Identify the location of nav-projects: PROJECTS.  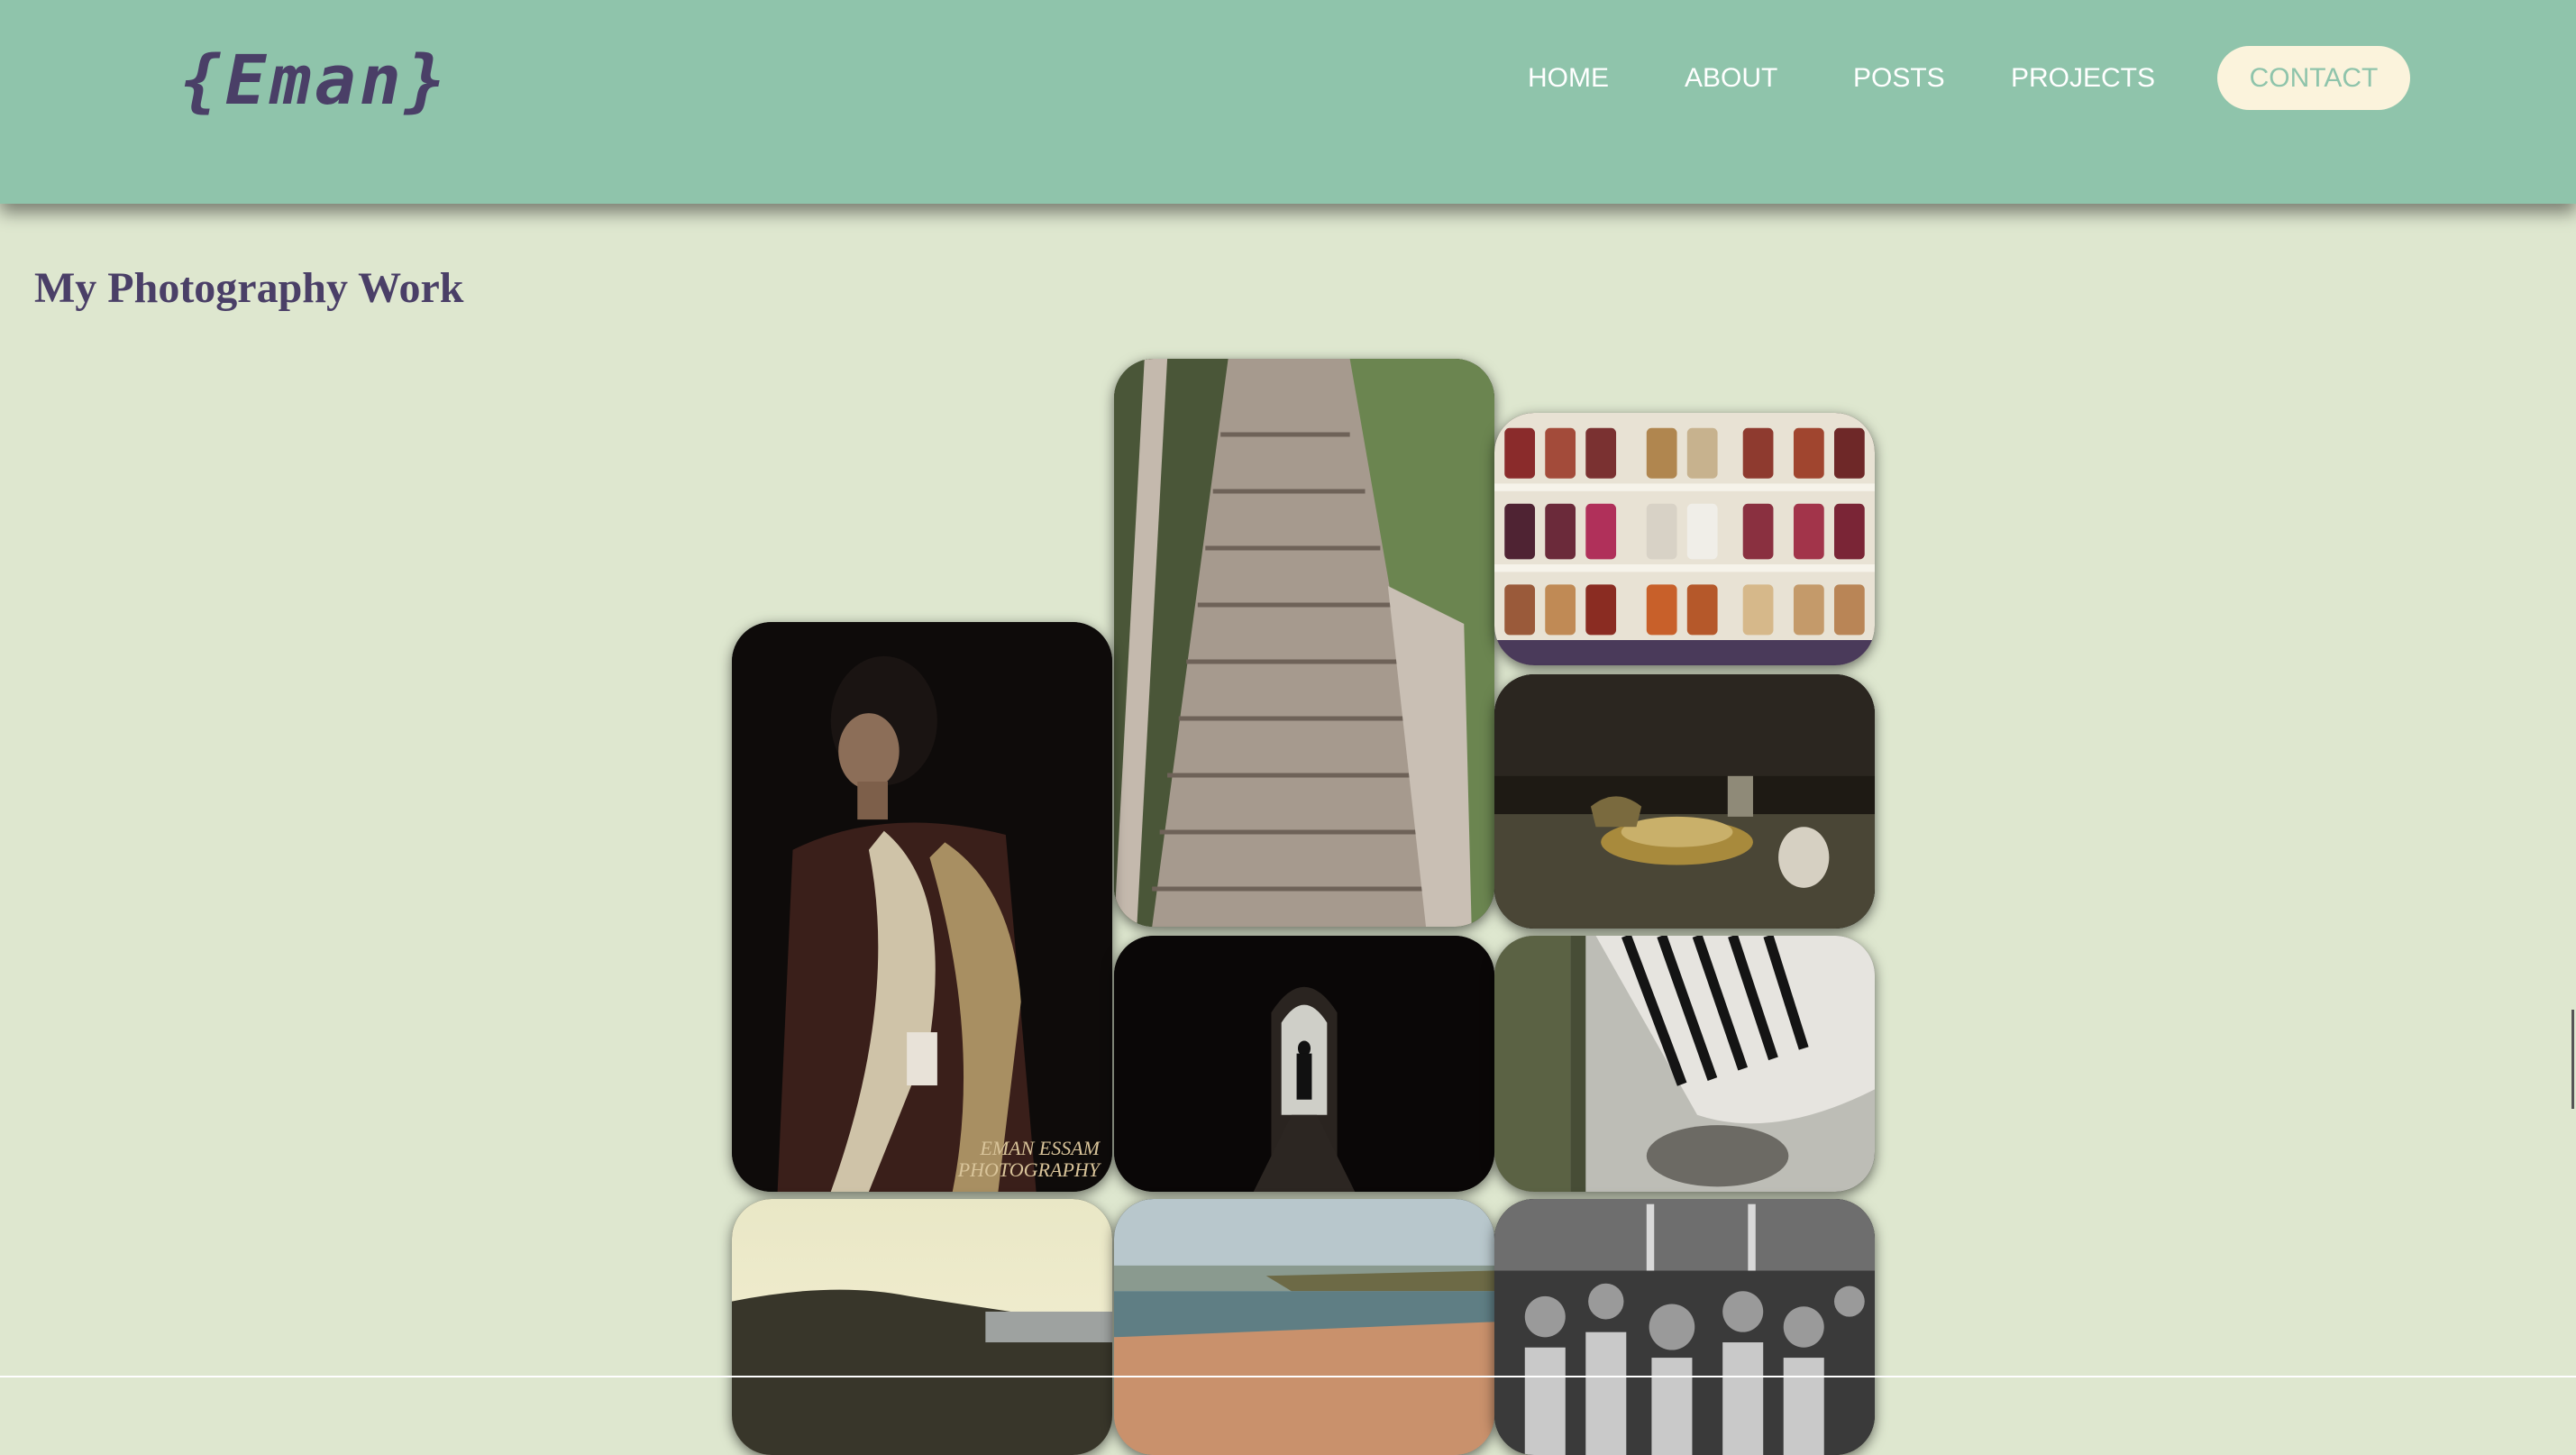
(2083, 78).